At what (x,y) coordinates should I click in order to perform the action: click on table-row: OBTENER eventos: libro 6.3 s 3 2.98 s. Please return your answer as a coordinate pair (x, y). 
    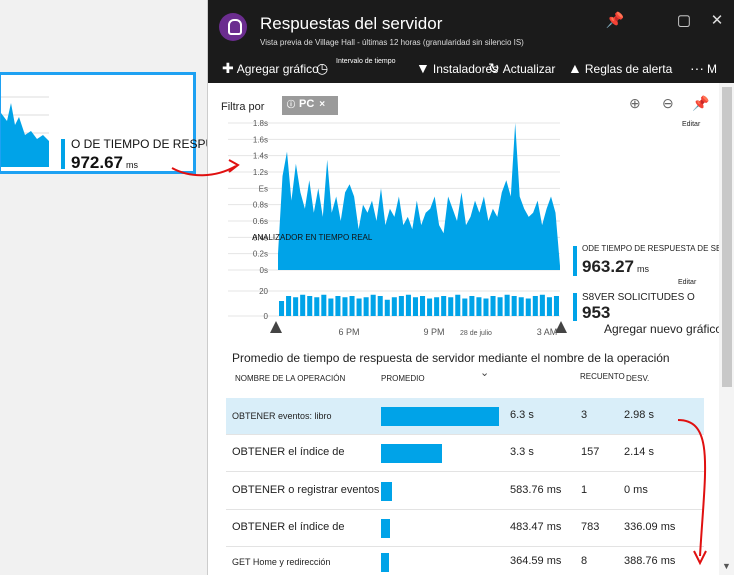
    Looking at the image, I should click on (465, 416).